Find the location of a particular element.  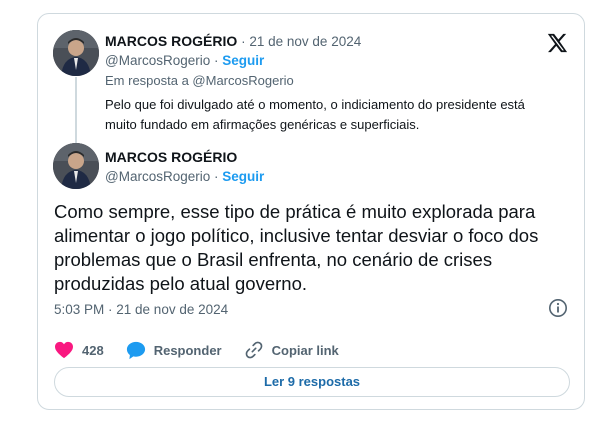

like-button: 428 is located at coordinates (79, 350).